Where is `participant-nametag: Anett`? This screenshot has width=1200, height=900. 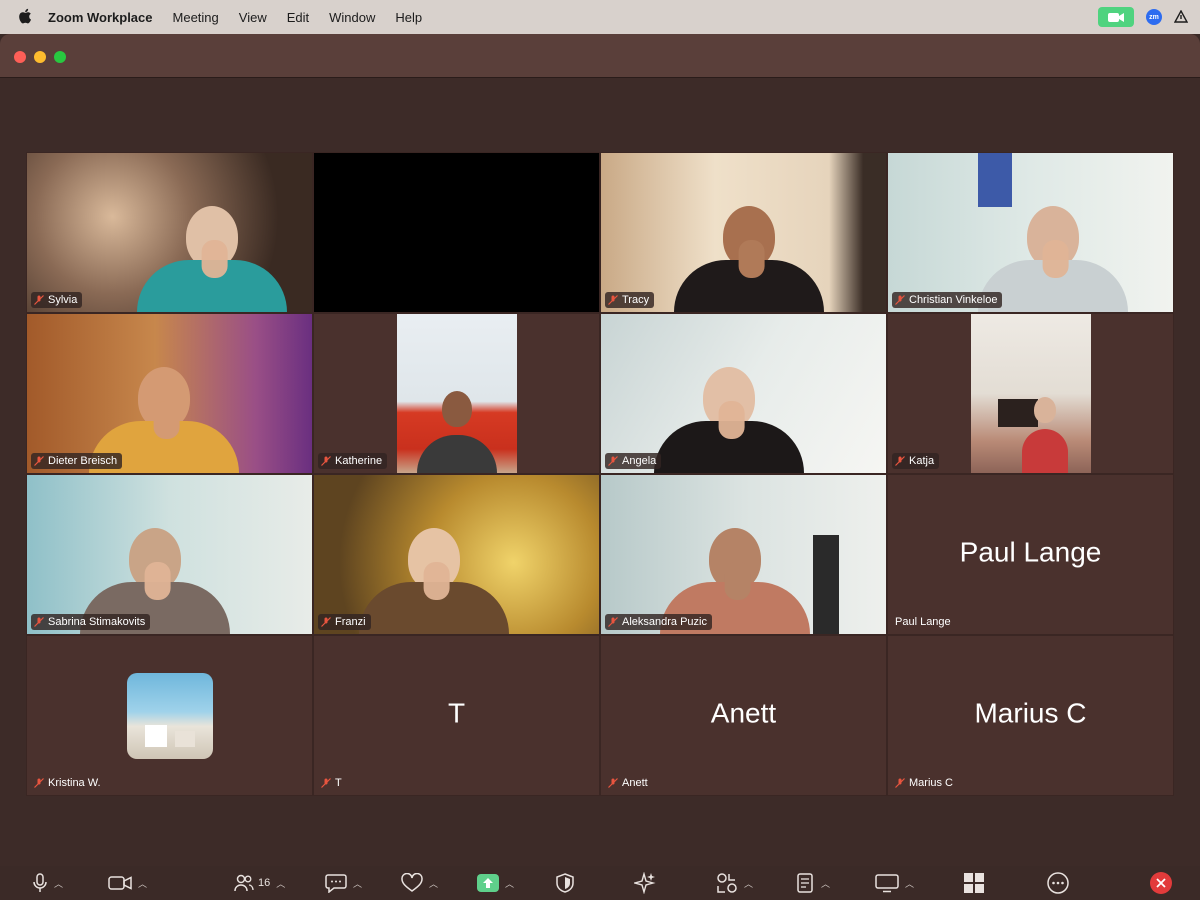 participant-nametag: Anett is located at coordinates (629, 783).